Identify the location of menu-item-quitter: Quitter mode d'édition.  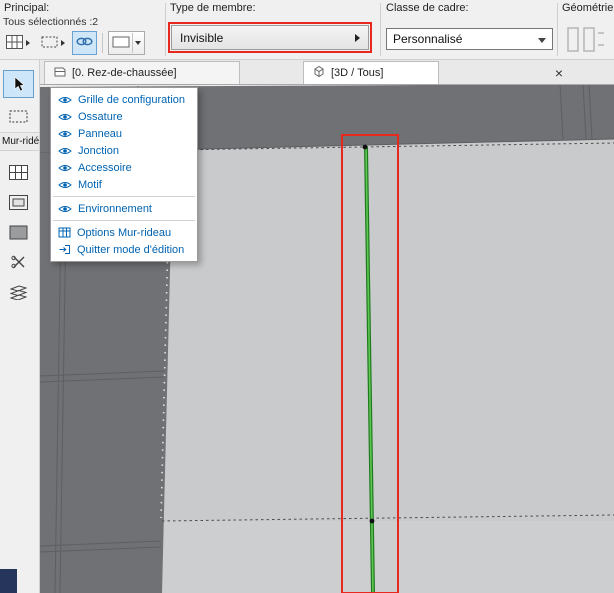
(124, 249).